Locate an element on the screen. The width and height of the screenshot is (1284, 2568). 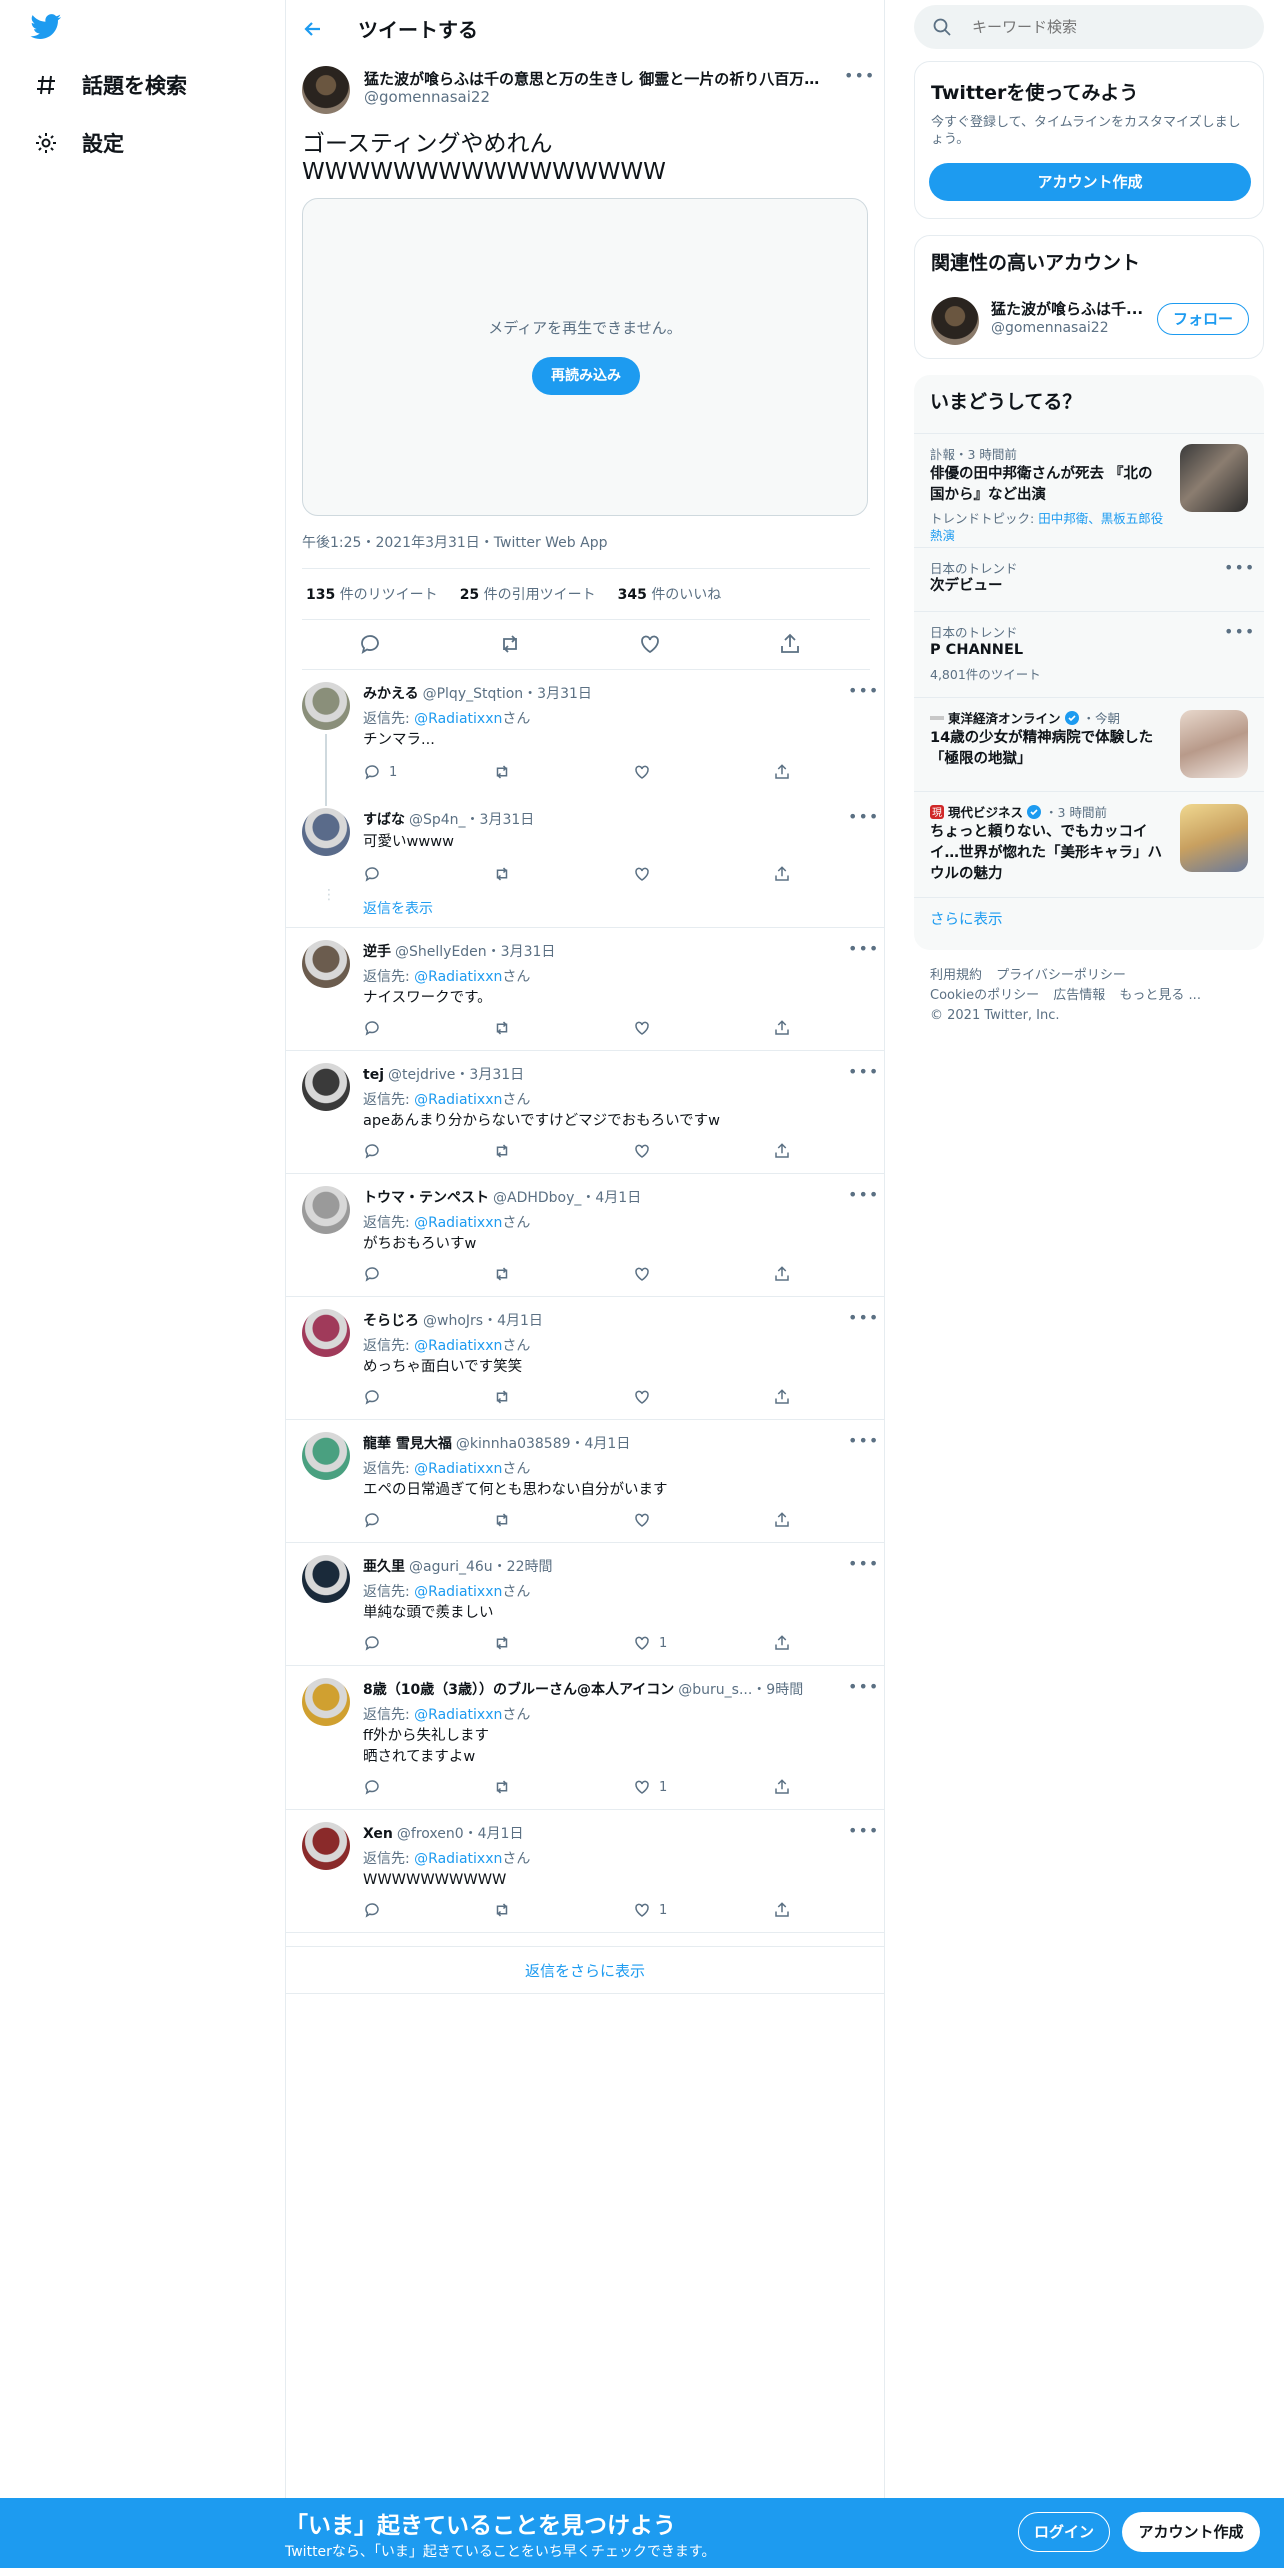
retweets-stat: 135 件のリツイート is located at coordinates (372, 594).